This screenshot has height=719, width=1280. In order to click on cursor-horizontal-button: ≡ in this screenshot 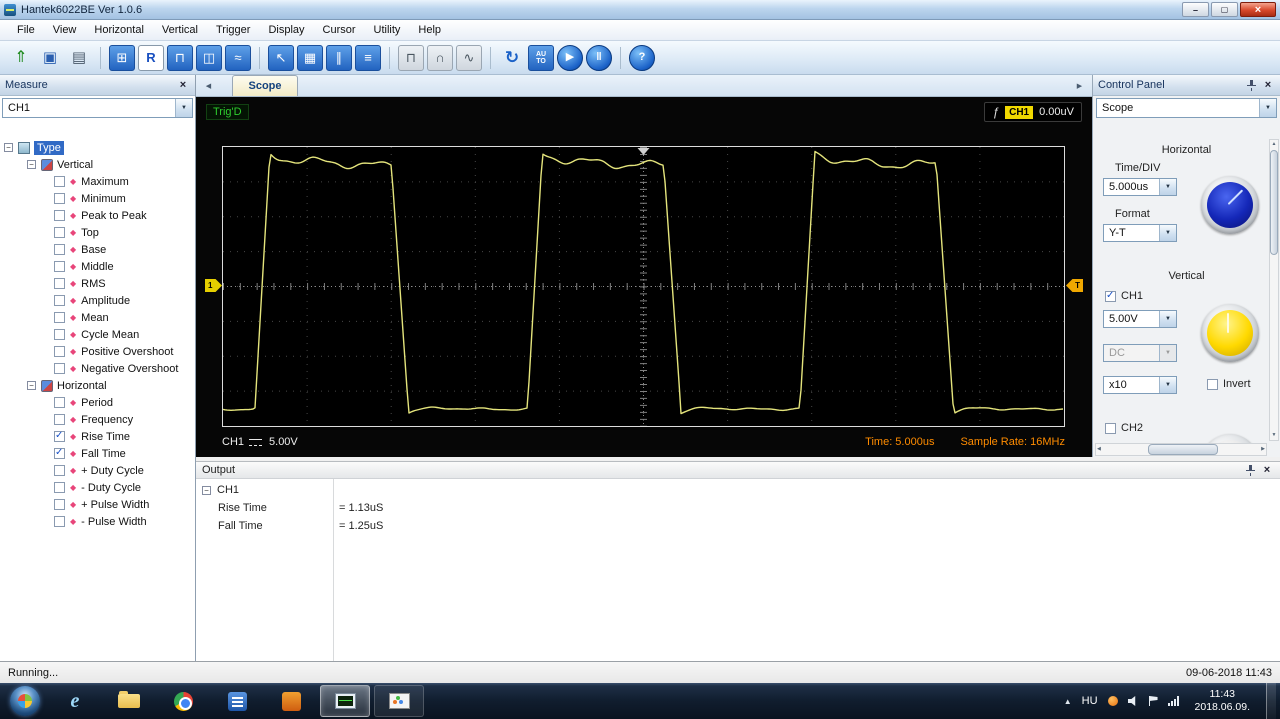, I will do `click(368, 57)`.